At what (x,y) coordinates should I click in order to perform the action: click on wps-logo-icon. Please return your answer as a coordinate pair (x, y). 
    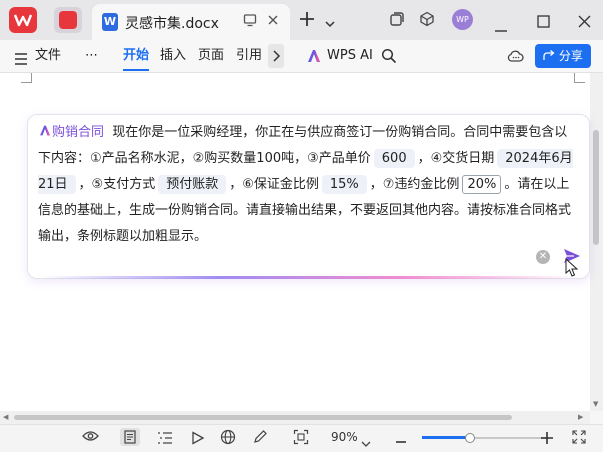
    Looking at the image, I should click on (23, 20).